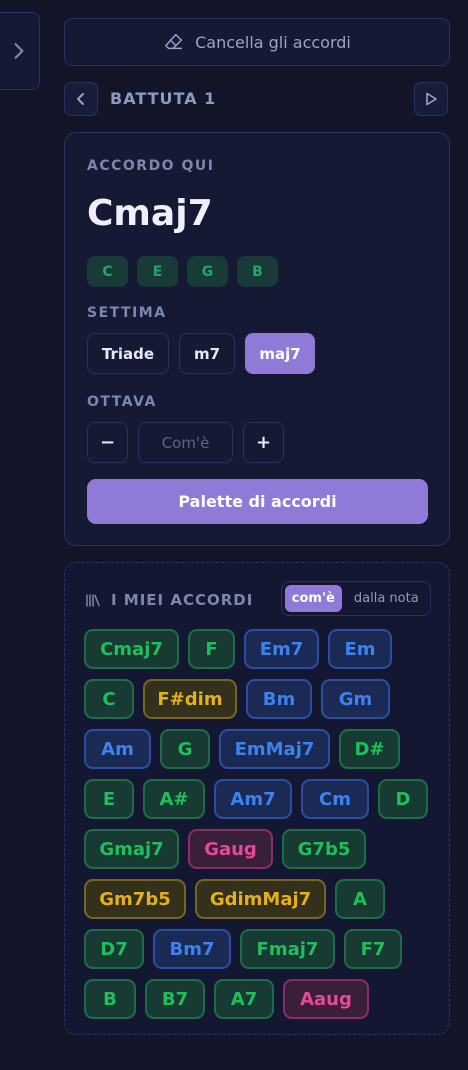 Image resolution: width=468 pixels, height=1070 pixels. Describe the element at coordinates (211, 649) in the screenshot. I see `chord-chip: F` at that location.